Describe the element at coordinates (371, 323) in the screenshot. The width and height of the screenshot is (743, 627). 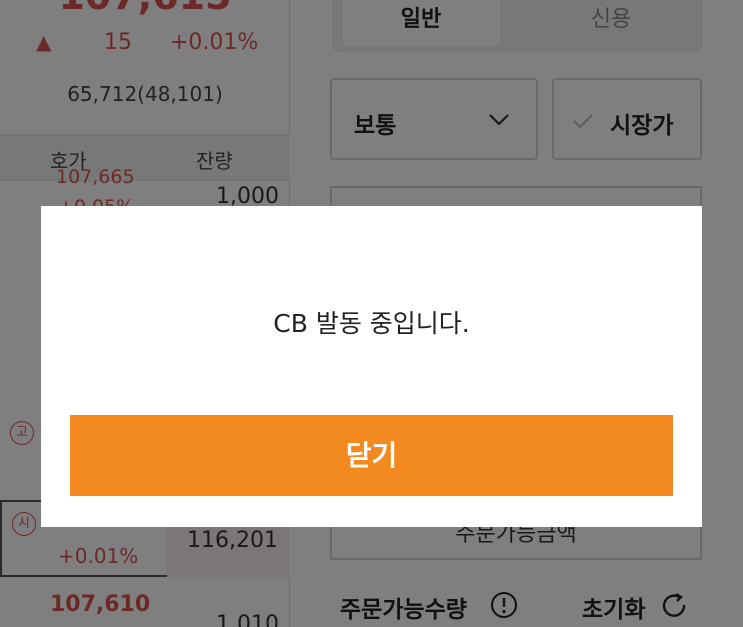
I see `dialog-message: CB 발동 중입니다.` at that location.